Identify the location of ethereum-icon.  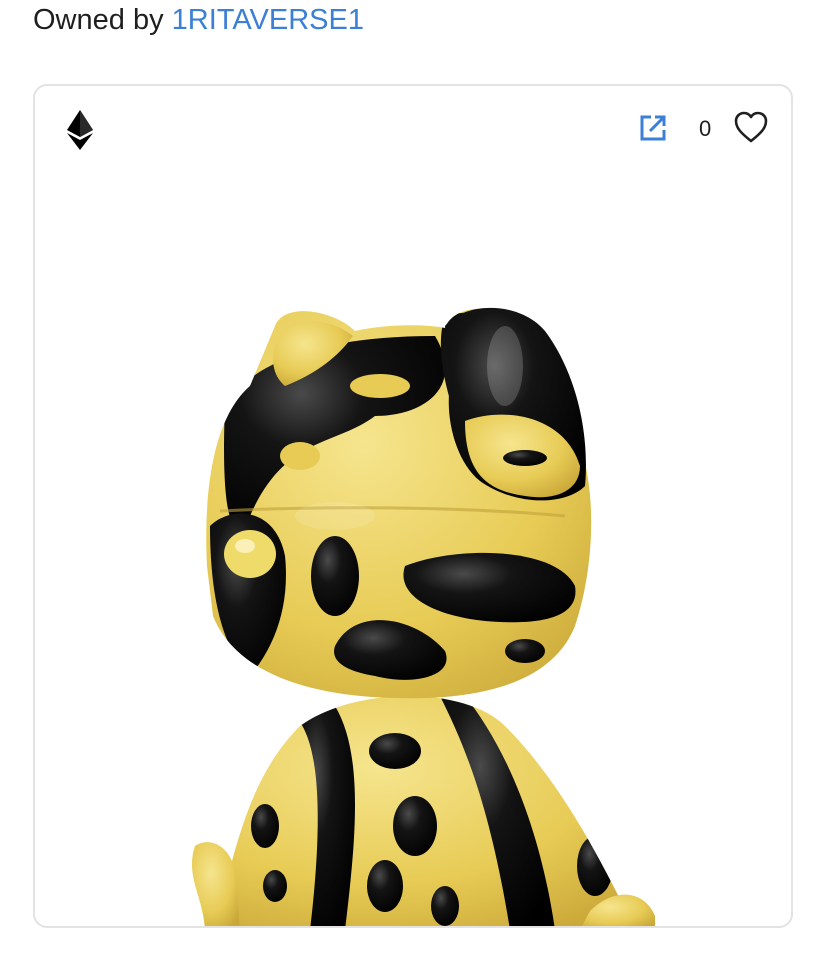
(80, 130).